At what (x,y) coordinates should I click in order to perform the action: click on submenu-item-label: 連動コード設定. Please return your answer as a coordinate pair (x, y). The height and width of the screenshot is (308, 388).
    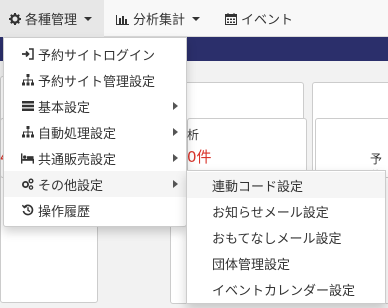
    Looking at the image, I should click on (258, 187).